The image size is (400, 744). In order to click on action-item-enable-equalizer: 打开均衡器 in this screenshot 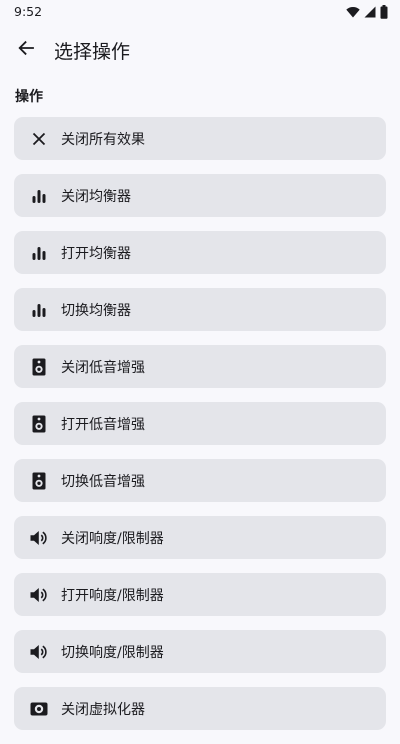, I will do `click(200, 252)`.